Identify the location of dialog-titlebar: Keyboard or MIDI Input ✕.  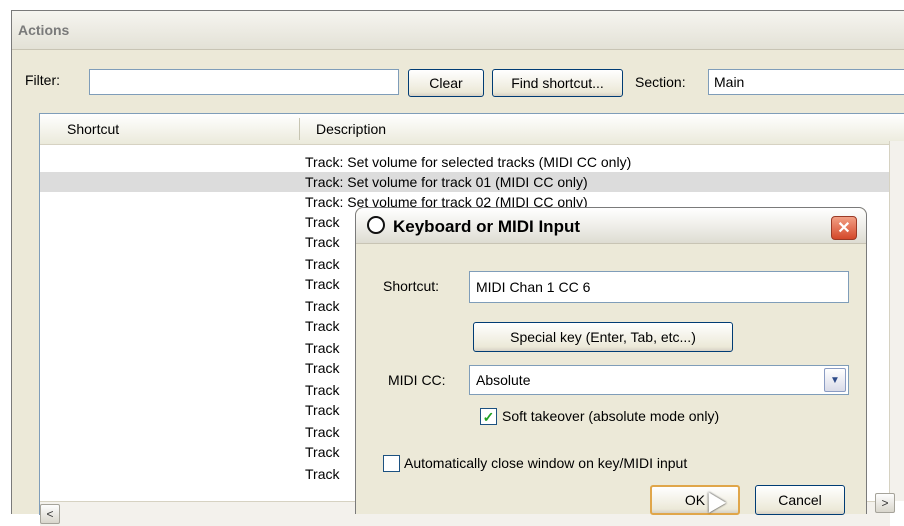
(611, 226).